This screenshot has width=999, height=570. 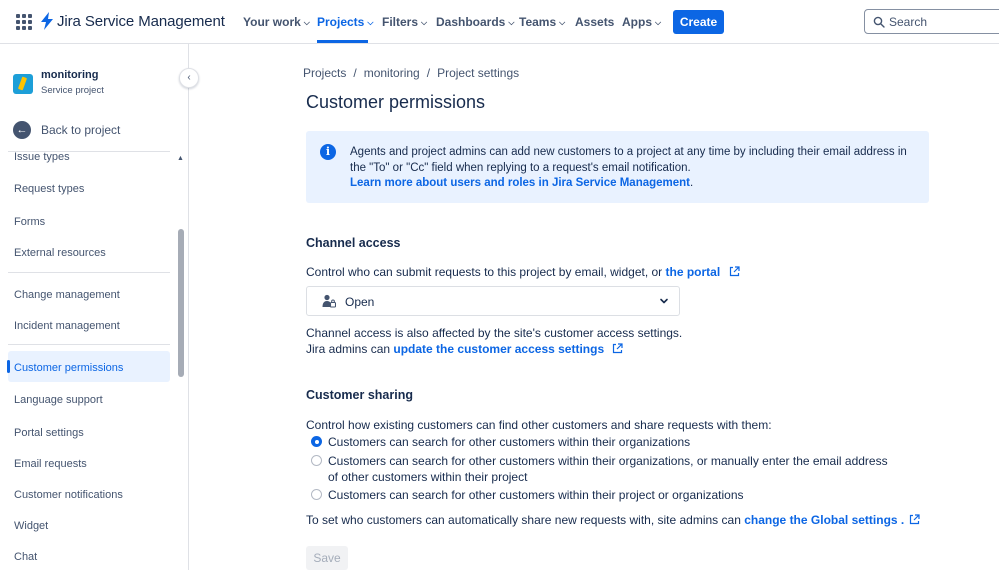 What do you see at coordinates (276, 22) in the screenshot?
I see `nav-your-work: Your work ⌵` at bounding box center [276, 22].